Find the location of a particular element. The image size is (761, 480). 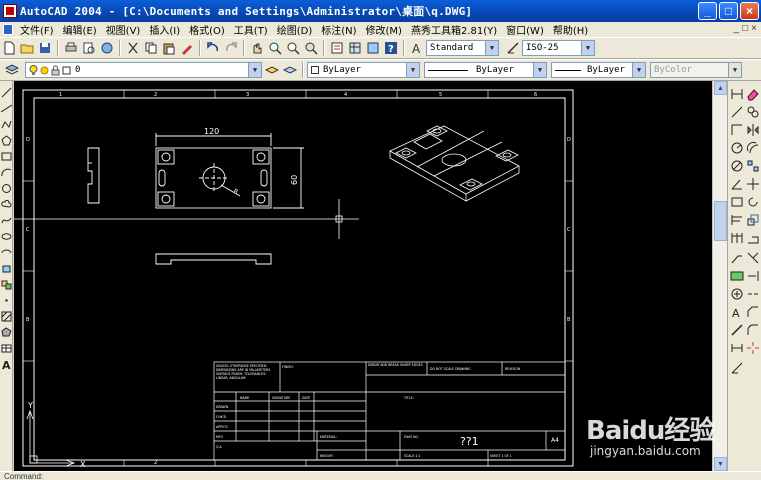

open-folder-icon is located at coordinates (27, 48).